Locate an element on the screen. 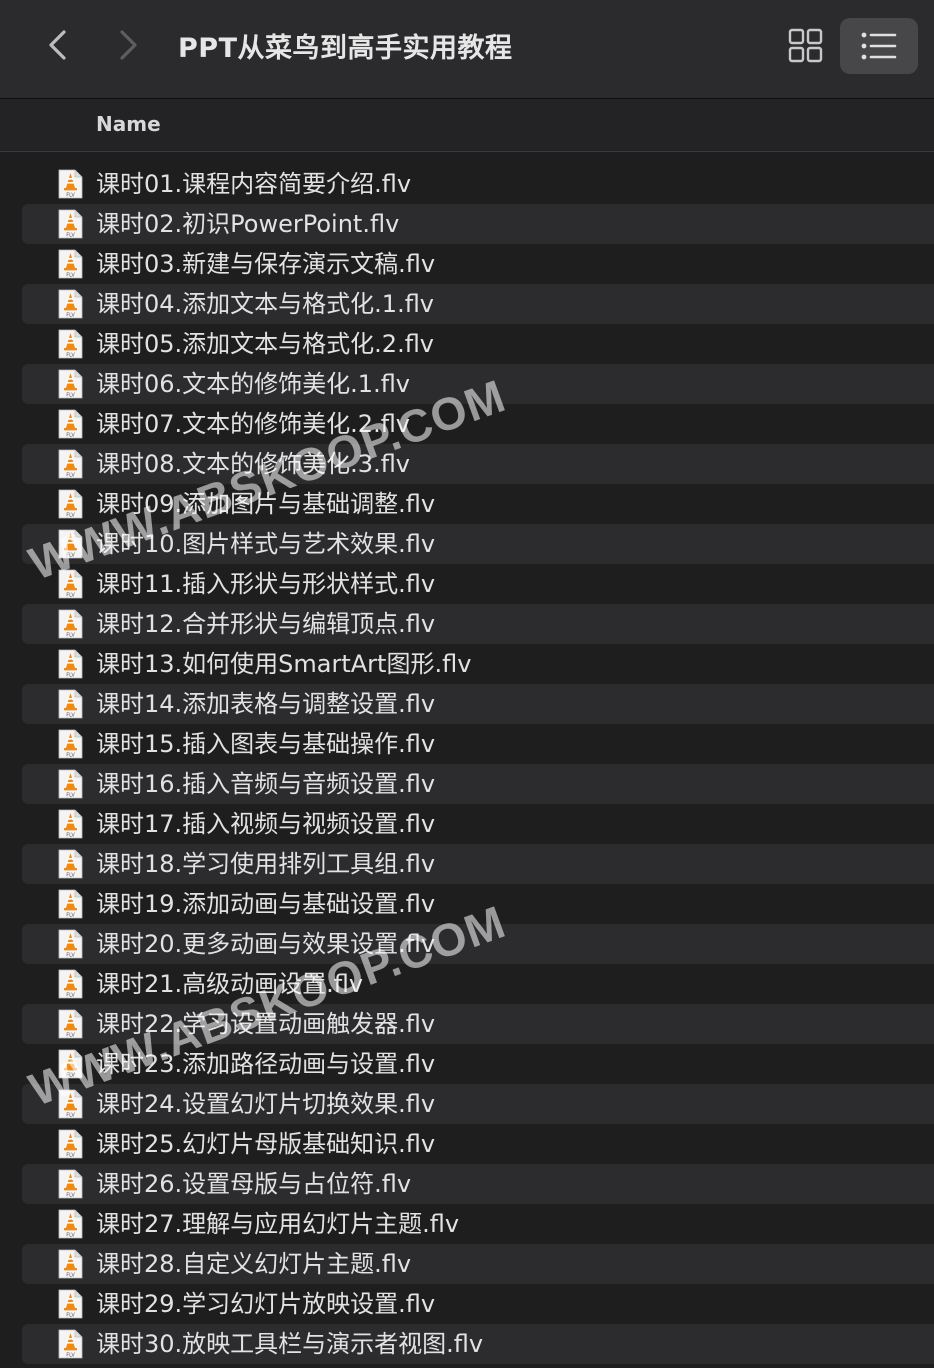  list-item: FLV 课时23.添加路径动画与设置.flv is located at coordinates (467, 1064).